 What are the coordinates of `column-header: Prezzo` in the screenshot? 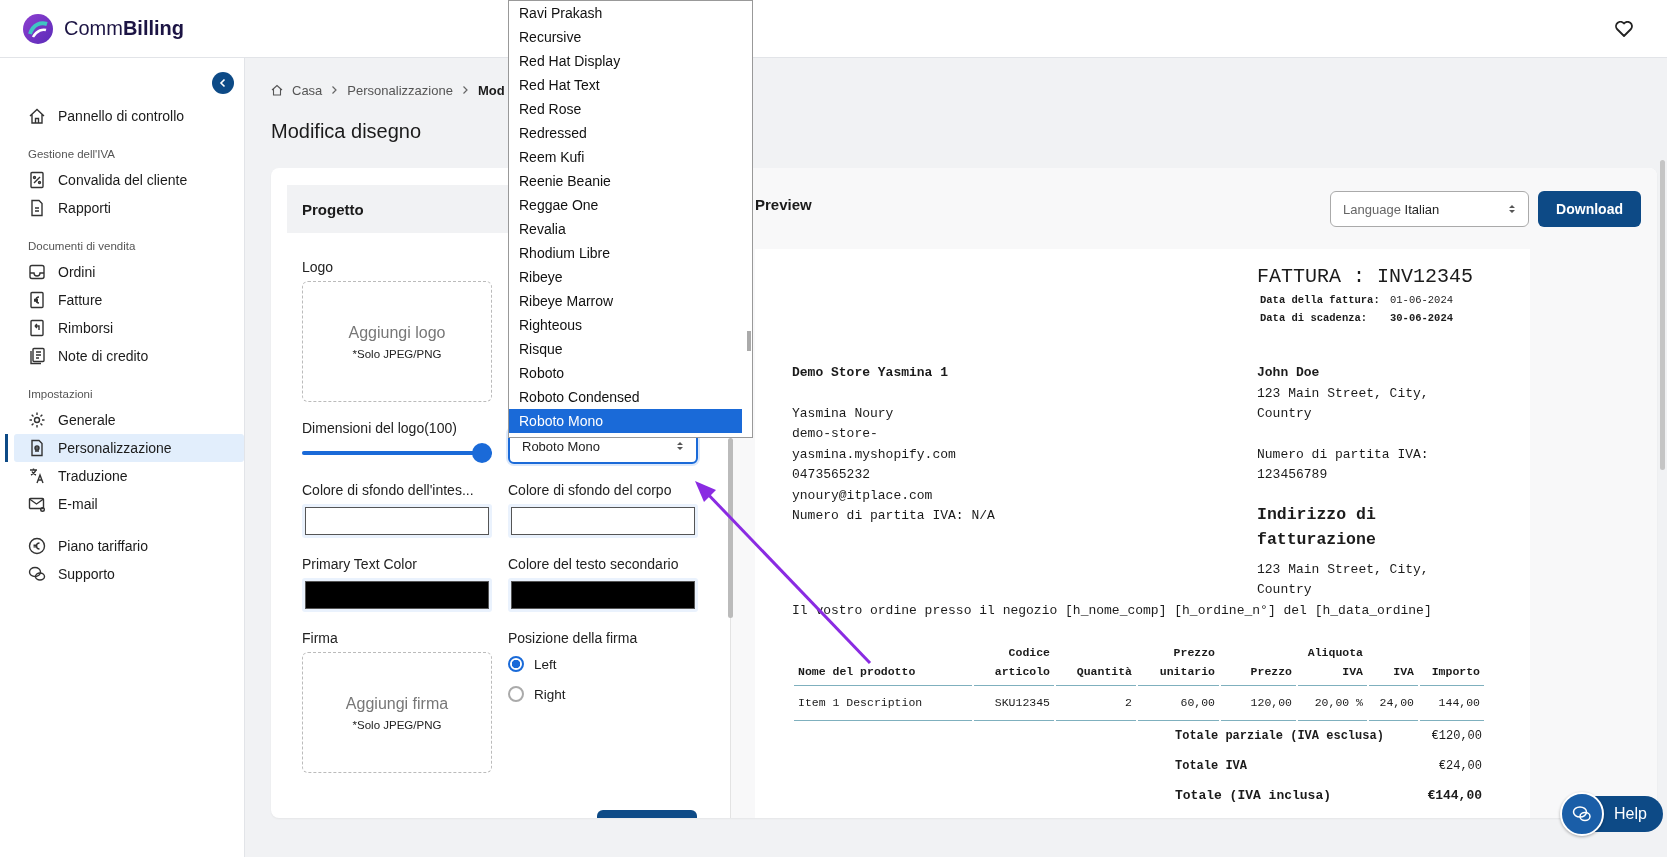 It's located at (1258, 664).